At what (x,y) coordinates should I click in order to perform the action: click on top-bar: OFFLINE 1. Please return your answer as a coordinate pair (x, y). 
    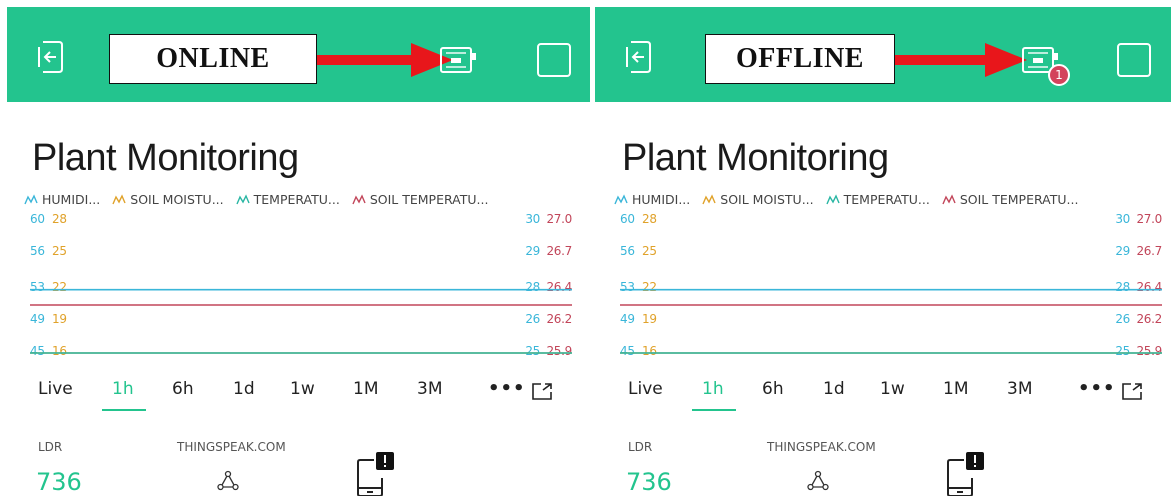
    Looking at the image, I should click on (883, 54).